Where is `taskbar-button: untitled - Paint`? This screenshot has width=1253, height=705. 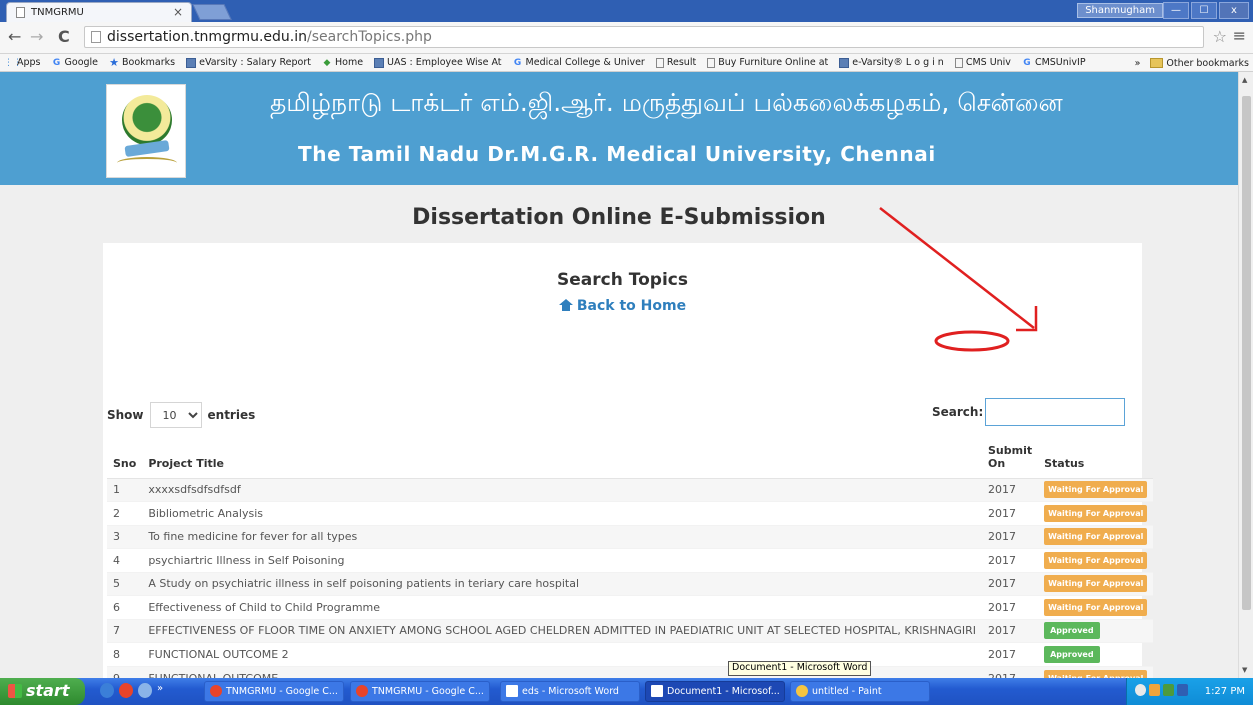 taskbar-button: untitled - Paint is located at coordinates (860, 691).